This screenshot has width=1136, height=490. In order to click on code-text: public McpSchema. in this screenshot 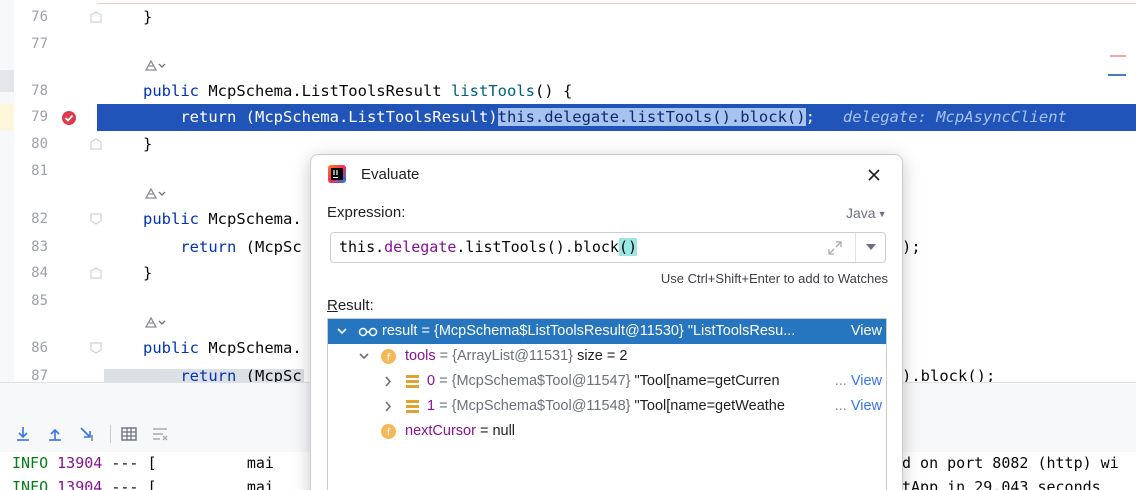, I will do `click(222, 219)`.